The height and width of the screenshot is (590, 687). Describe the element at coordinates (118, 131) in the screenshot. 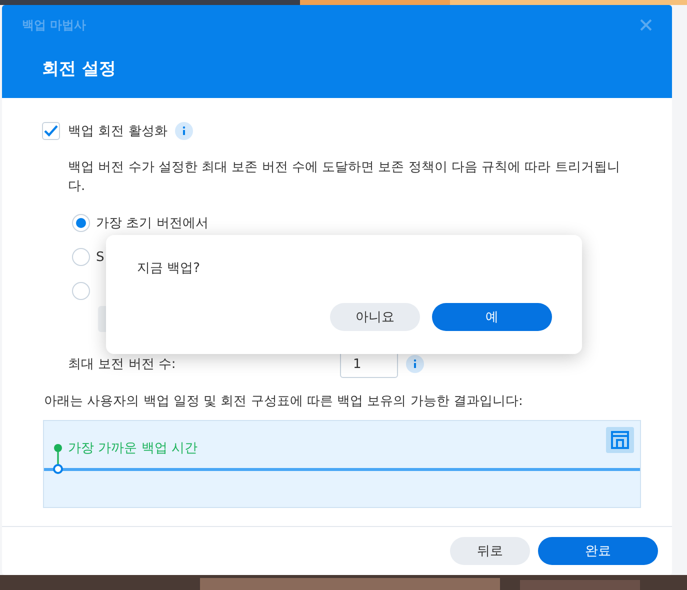

I see `checkbox-label: 백업 회전 활성화` at that location.